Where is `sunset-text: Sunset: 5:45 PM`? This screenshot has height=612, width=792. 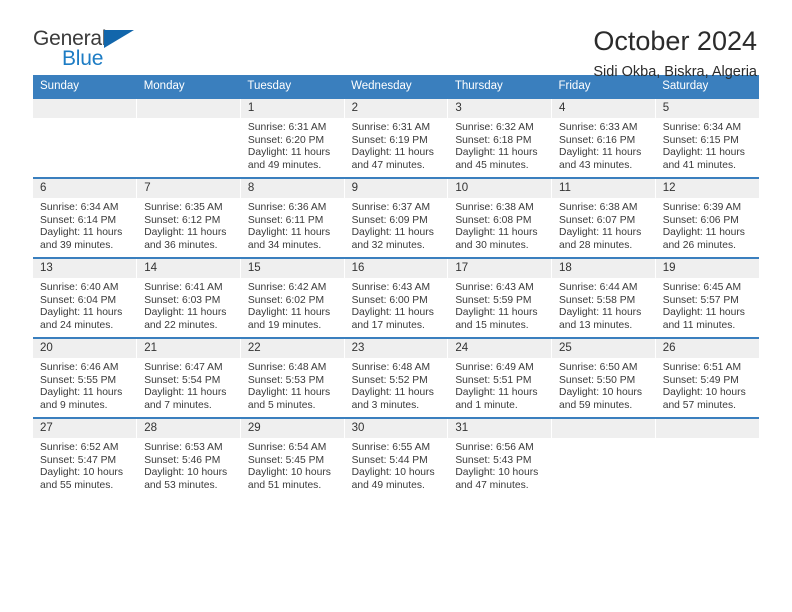
sunset-text: Sunset: 5:45 PM is located at coordinates (286, 460).